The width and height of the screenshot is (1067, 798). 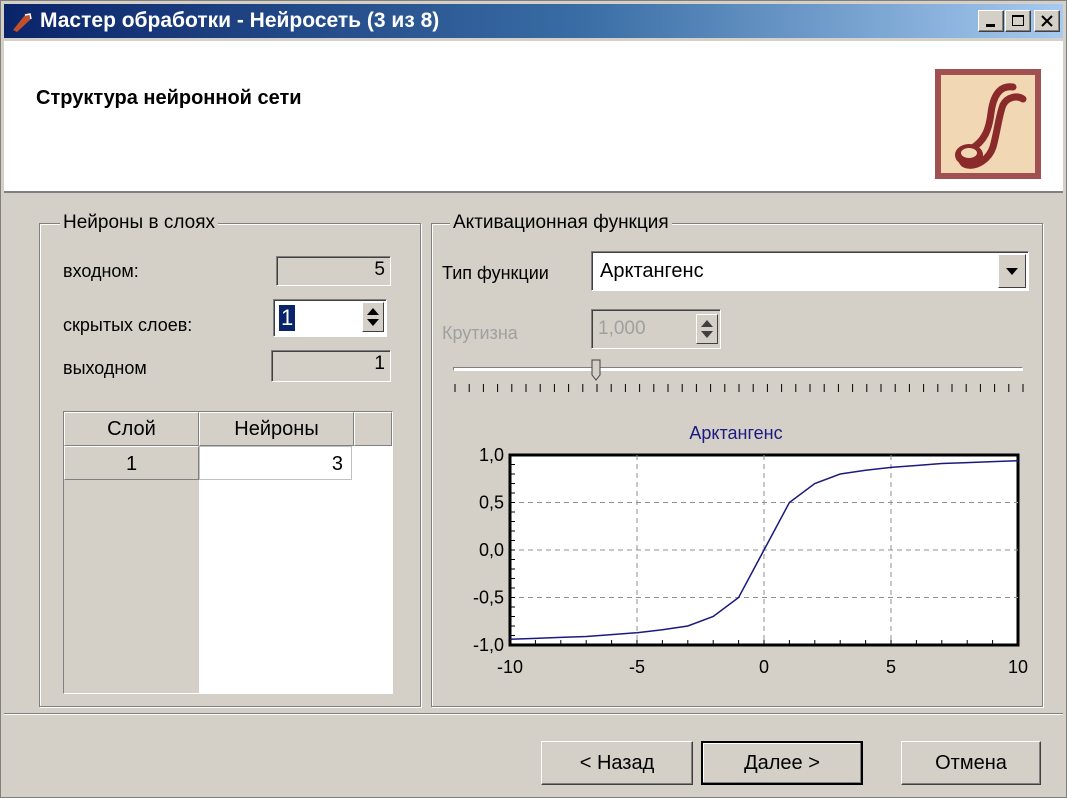 What do you see at coordinates (287, 318) in the screenshot?
I see `hidden-layers-value: 1` at bounding box center [287, 318].